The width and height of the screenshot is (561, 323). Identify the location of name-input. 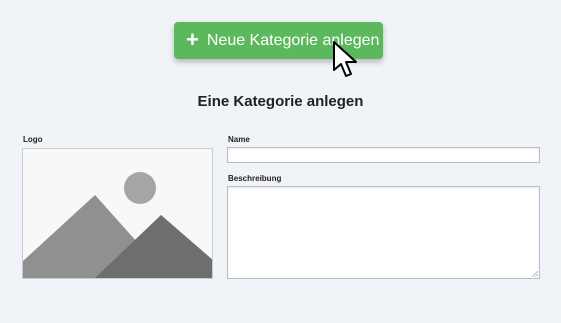
(383, 155).